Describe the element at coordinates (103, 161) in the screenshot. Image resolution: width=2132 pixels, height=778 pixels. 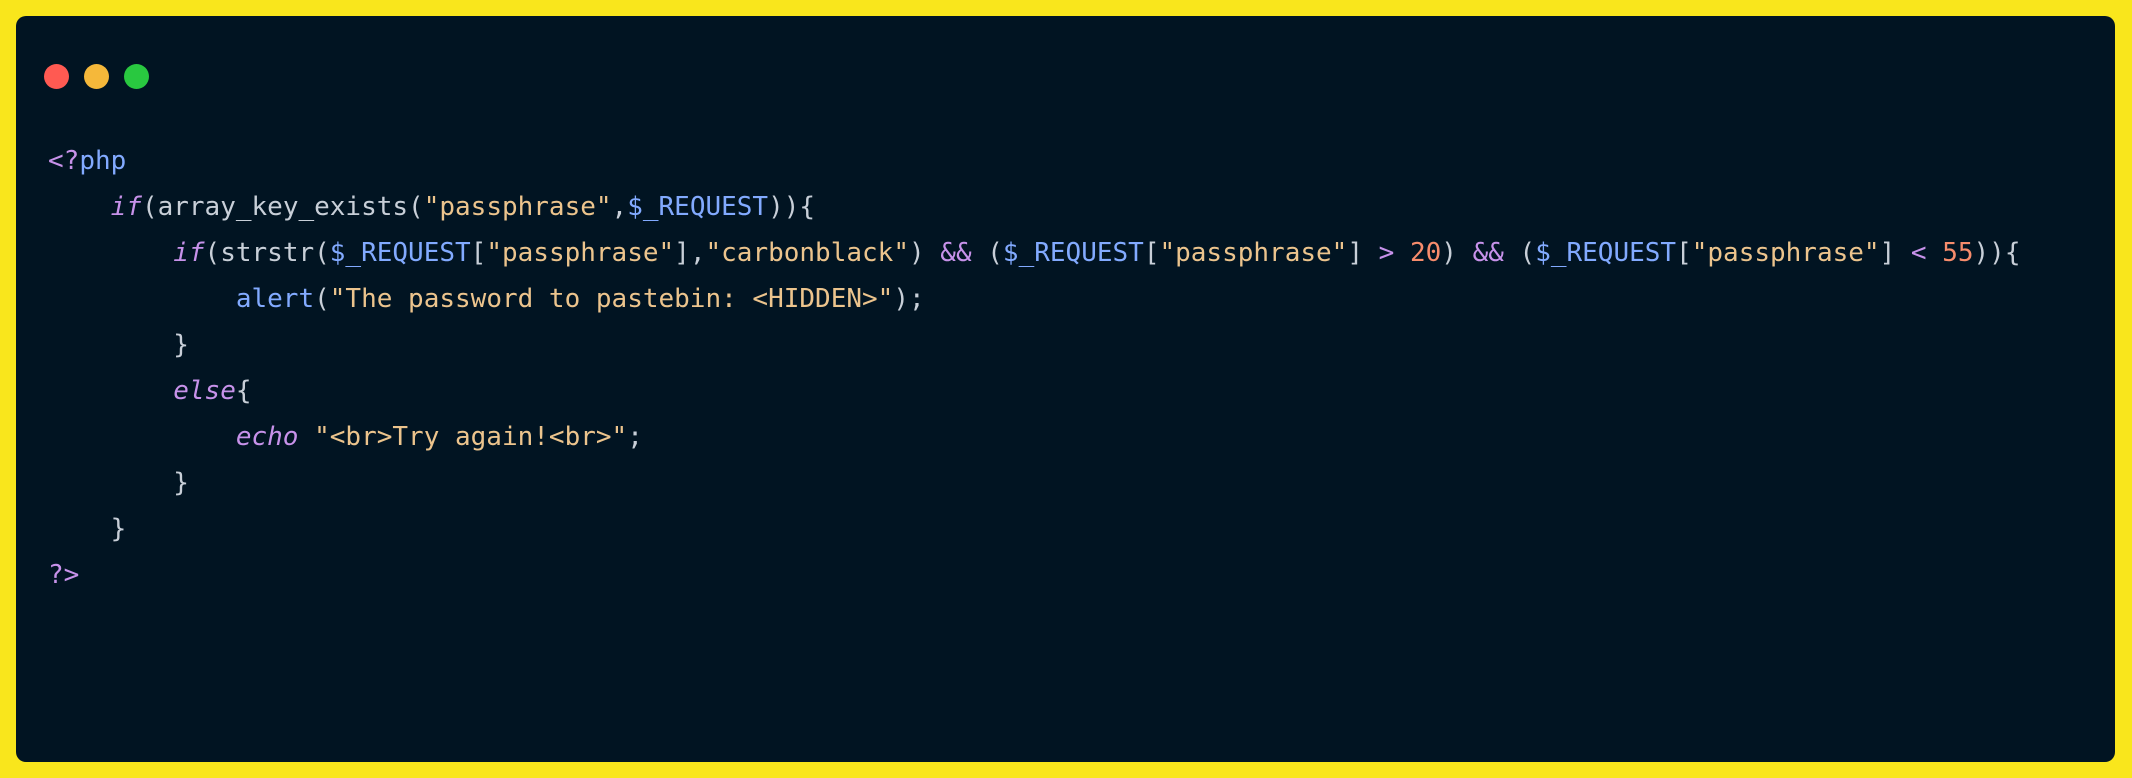
I see `code-token: php` at that location.